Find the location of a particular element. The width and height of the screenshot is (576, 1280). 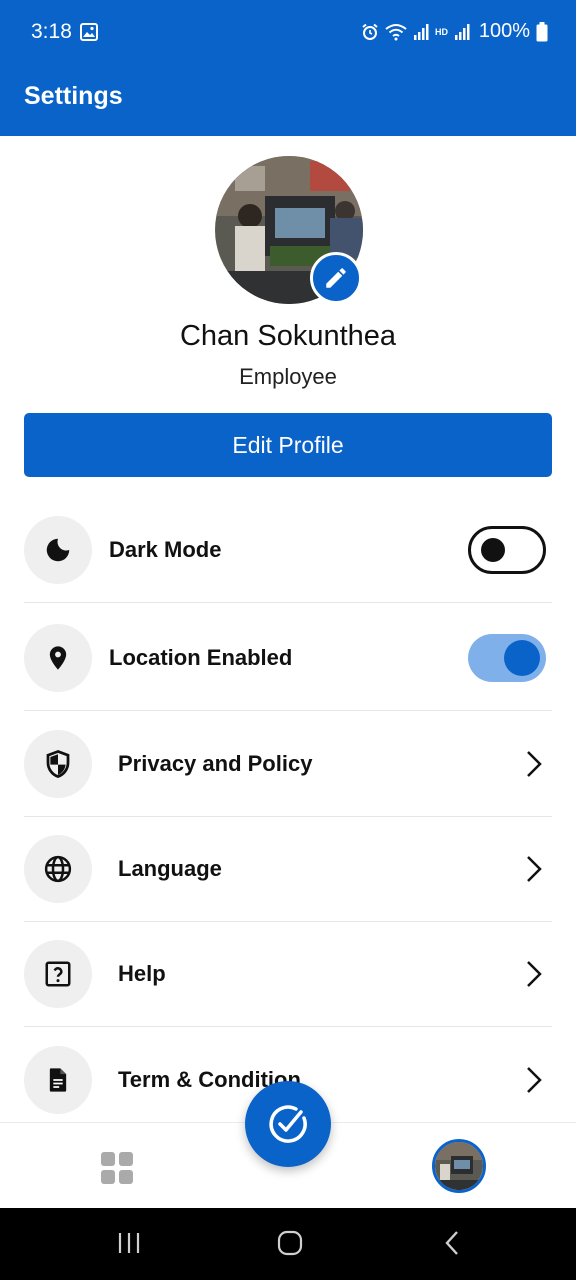

alarm-icon is located at coordinates (370, 31).